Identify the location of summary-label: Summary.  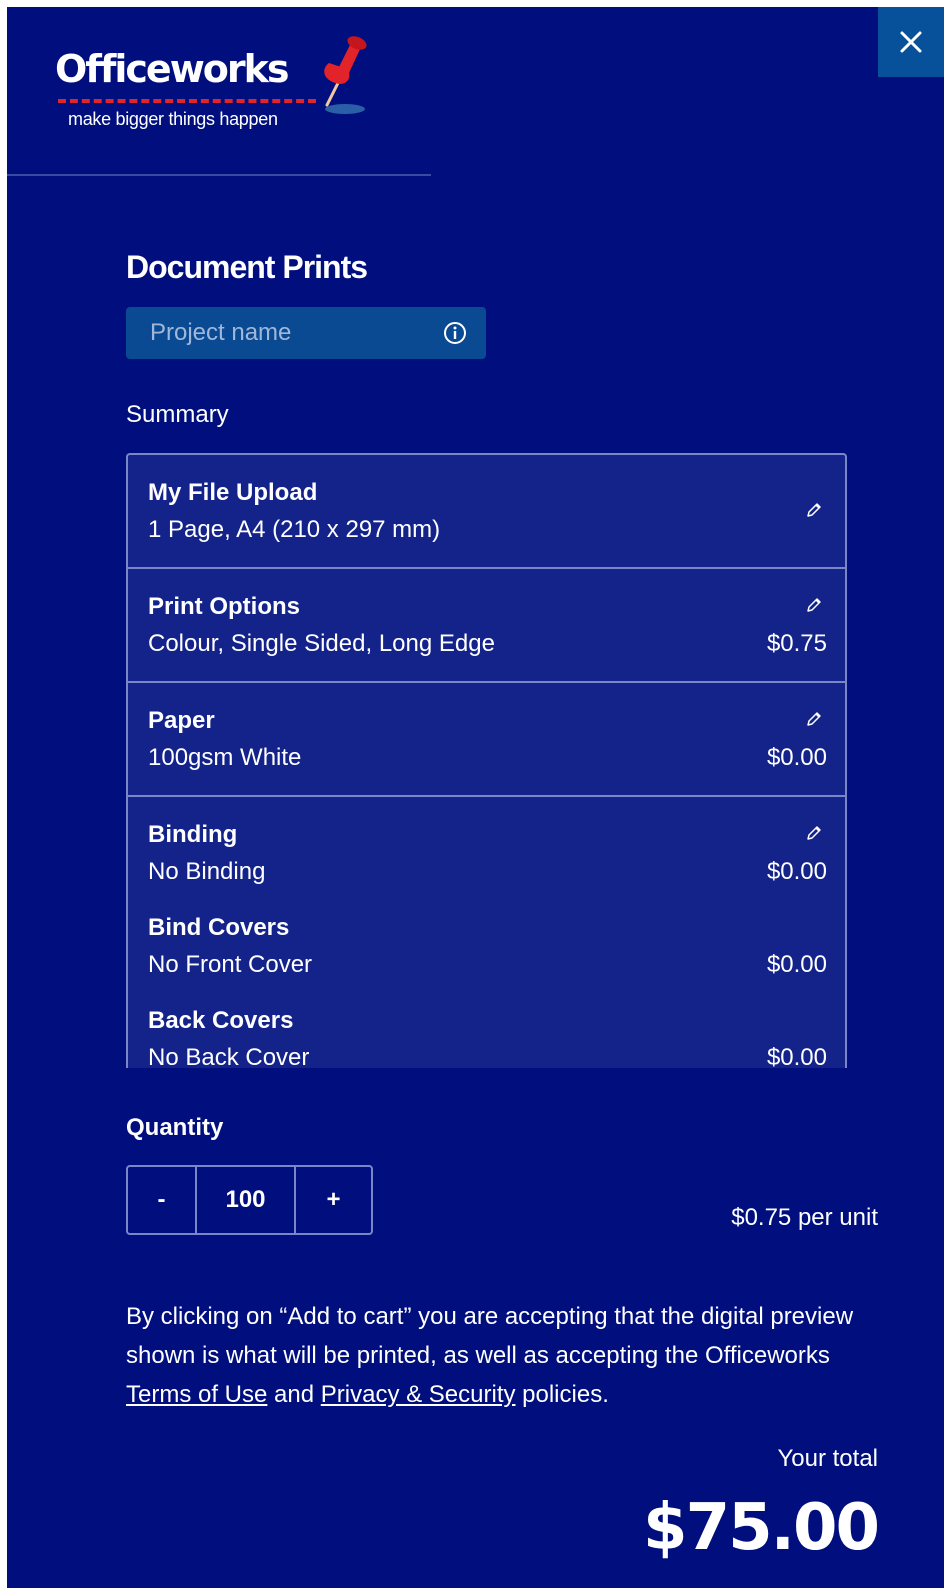
(177, 414).